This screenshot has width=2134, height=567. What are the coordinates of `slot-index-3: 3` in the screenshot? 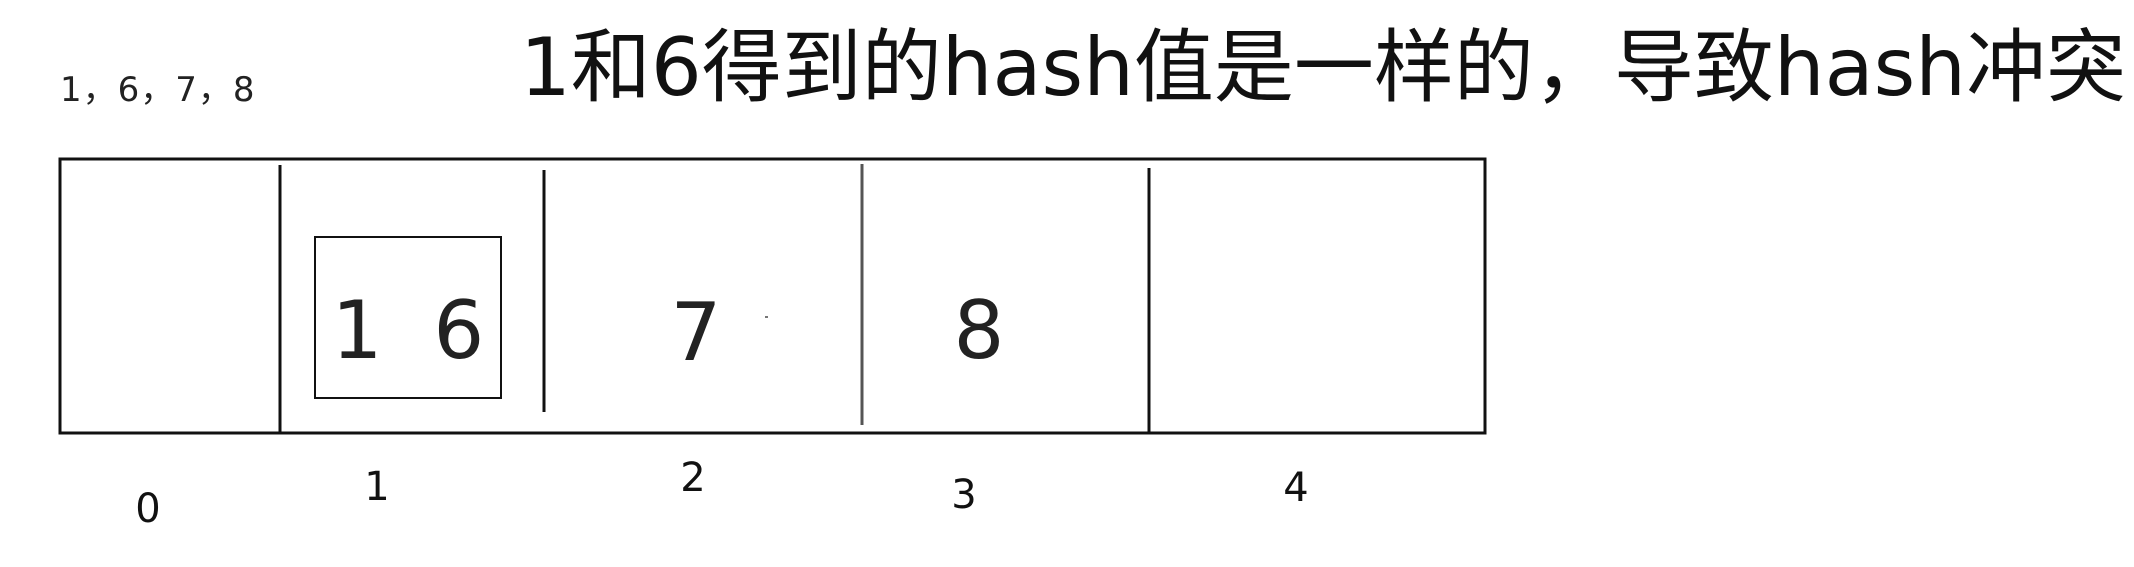 It's located at (963, 495).